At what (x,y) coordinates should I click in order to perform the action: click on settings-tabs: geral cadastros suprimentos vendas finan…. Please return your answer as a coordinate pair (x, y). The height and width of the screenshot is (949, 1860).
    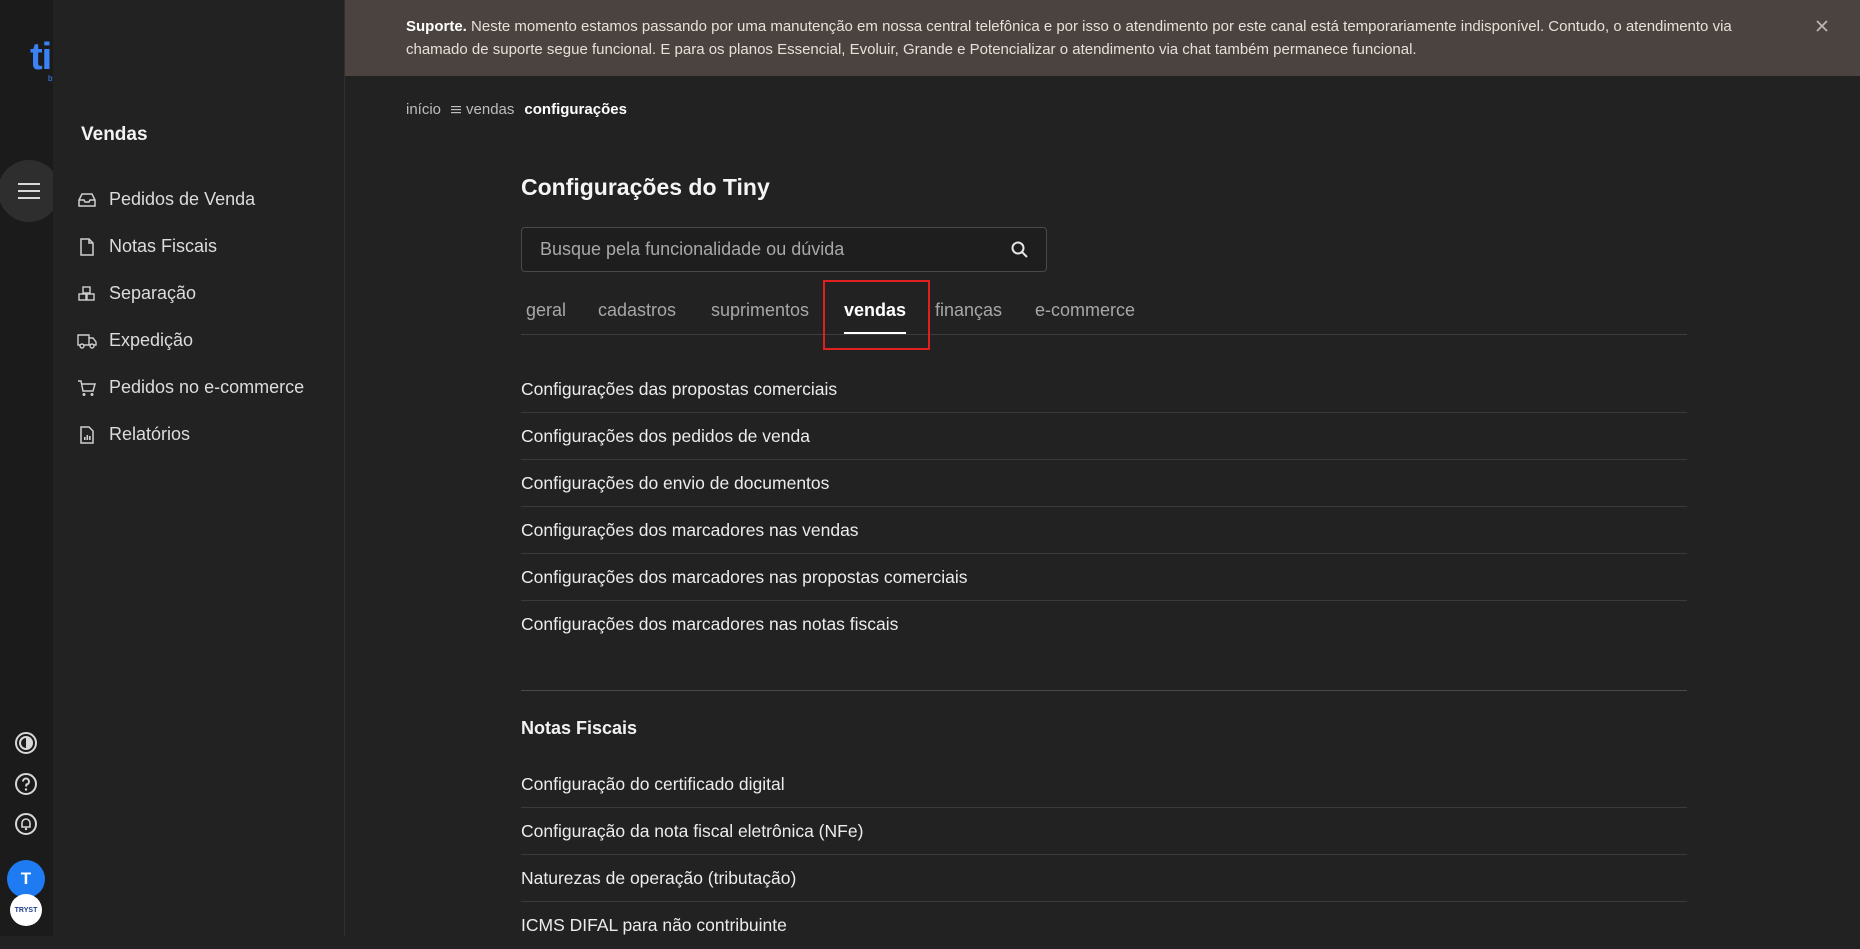
    Looking at the image, I should click on (1104, 309).